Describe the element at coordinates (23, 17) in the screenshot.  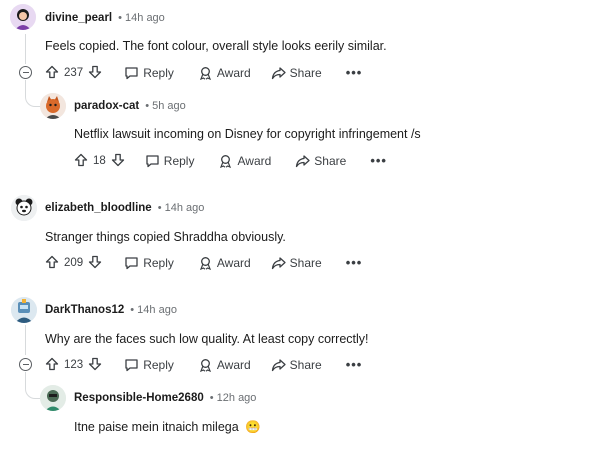
I see `avatar-divine-pearl` at that location.